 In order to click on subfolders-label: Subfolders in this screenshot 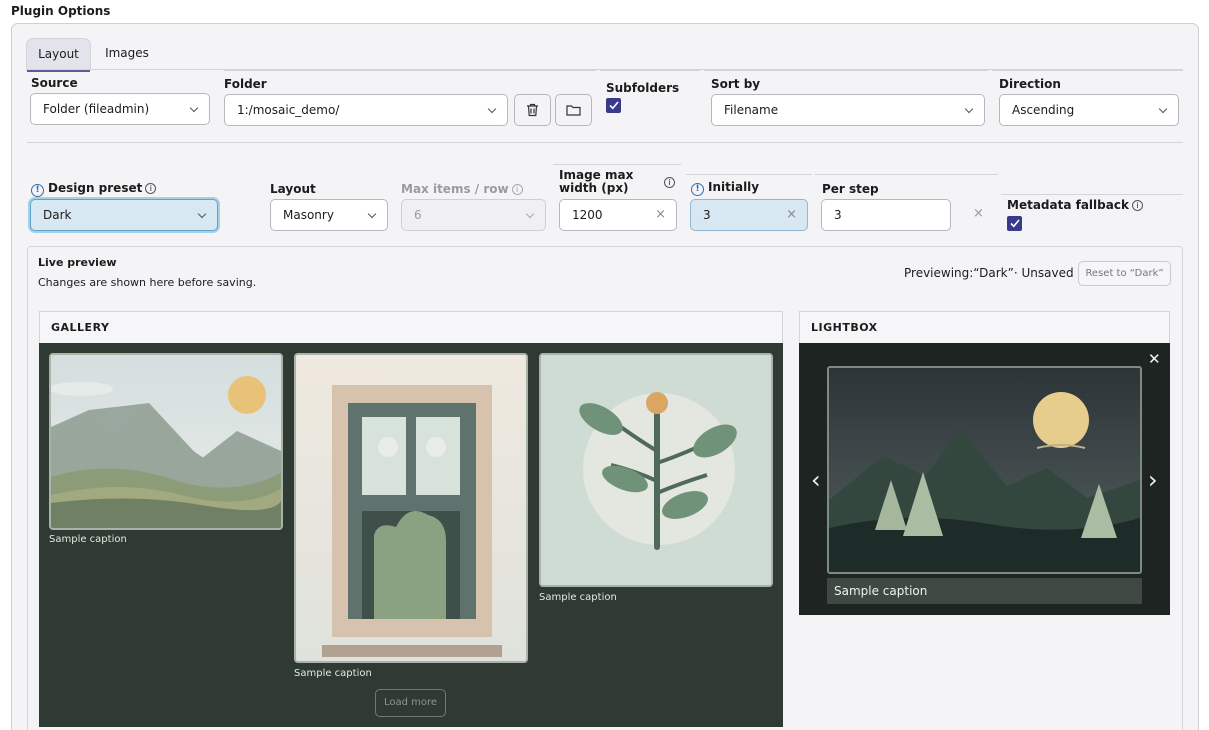, I will do `click(643, 88)`.